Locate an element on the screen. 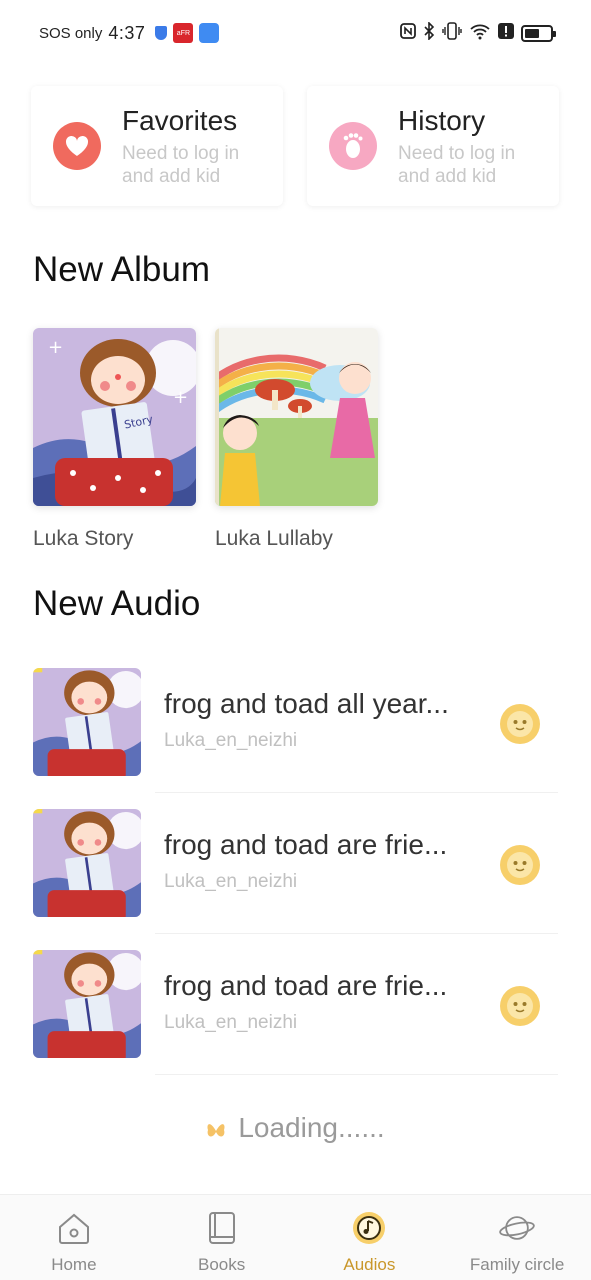  carrier-text: SOS only is located at coordinates (71, 33).